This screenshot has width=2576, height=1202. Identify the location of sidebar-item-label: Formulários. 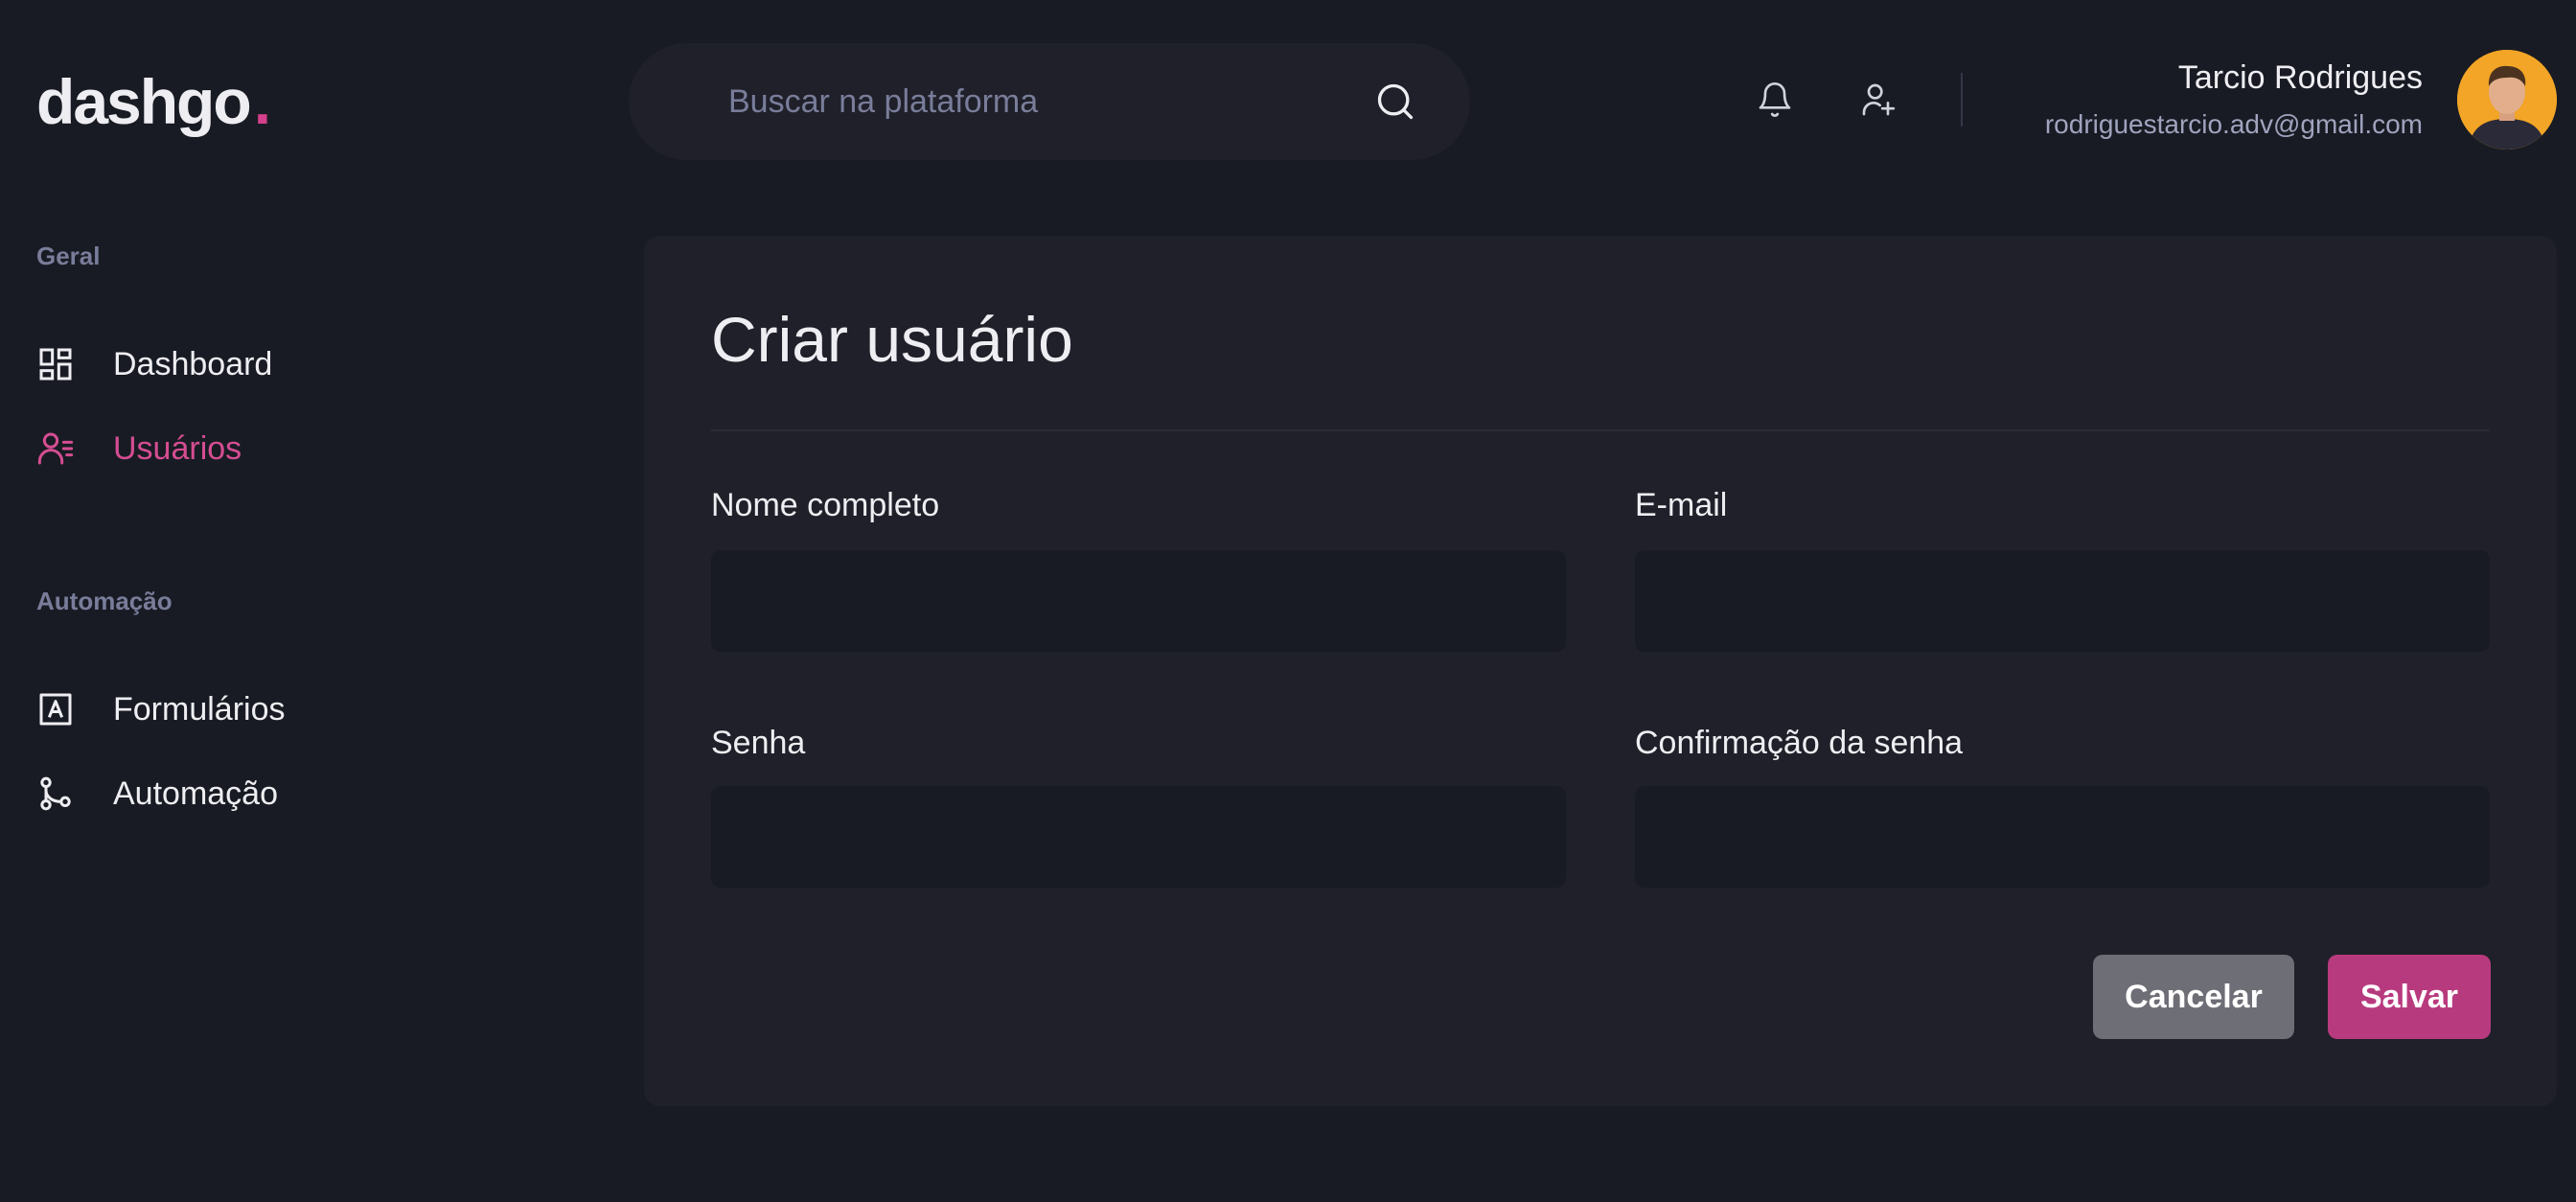
(199, 709).